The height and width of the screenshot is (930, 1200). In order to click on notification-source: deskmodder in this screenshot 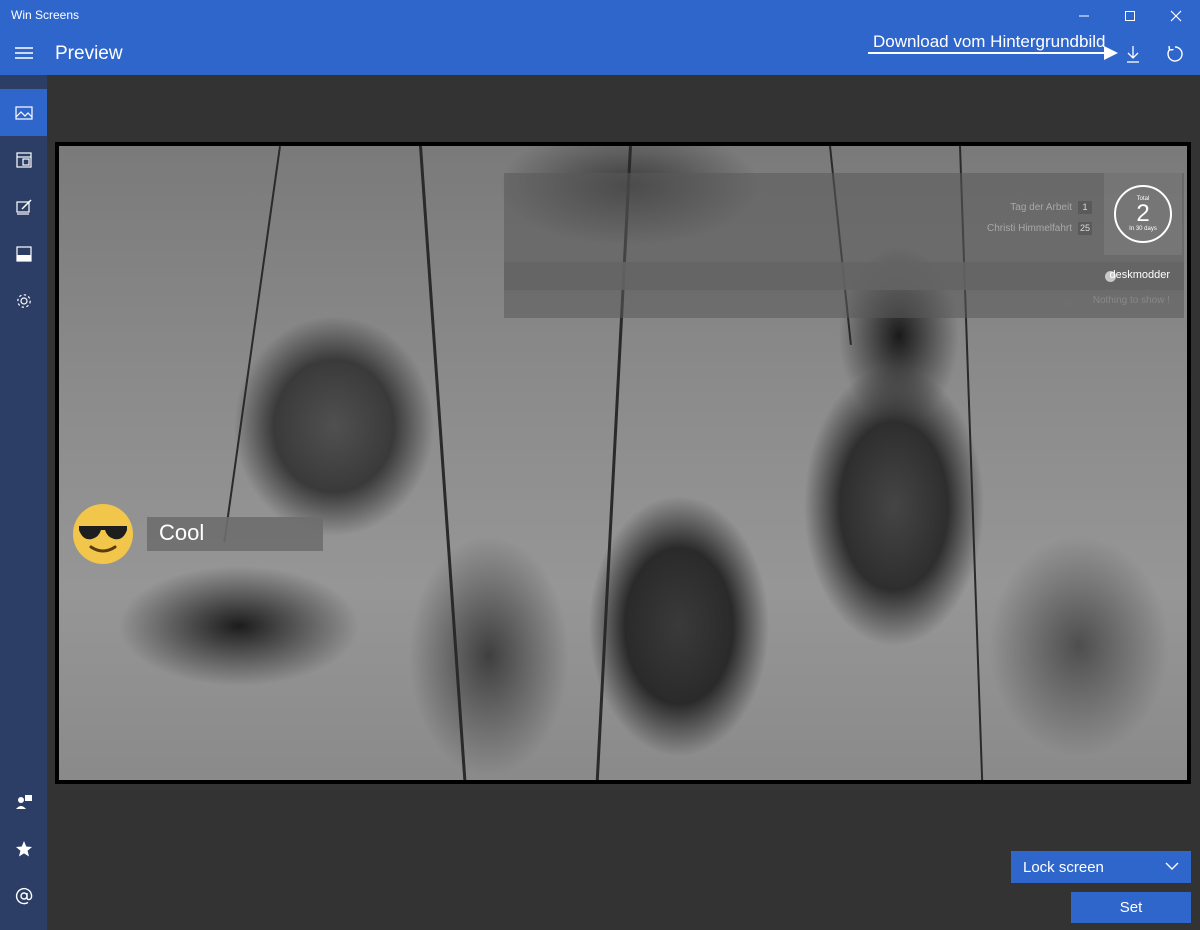, I will do `click(1139, 275)`.